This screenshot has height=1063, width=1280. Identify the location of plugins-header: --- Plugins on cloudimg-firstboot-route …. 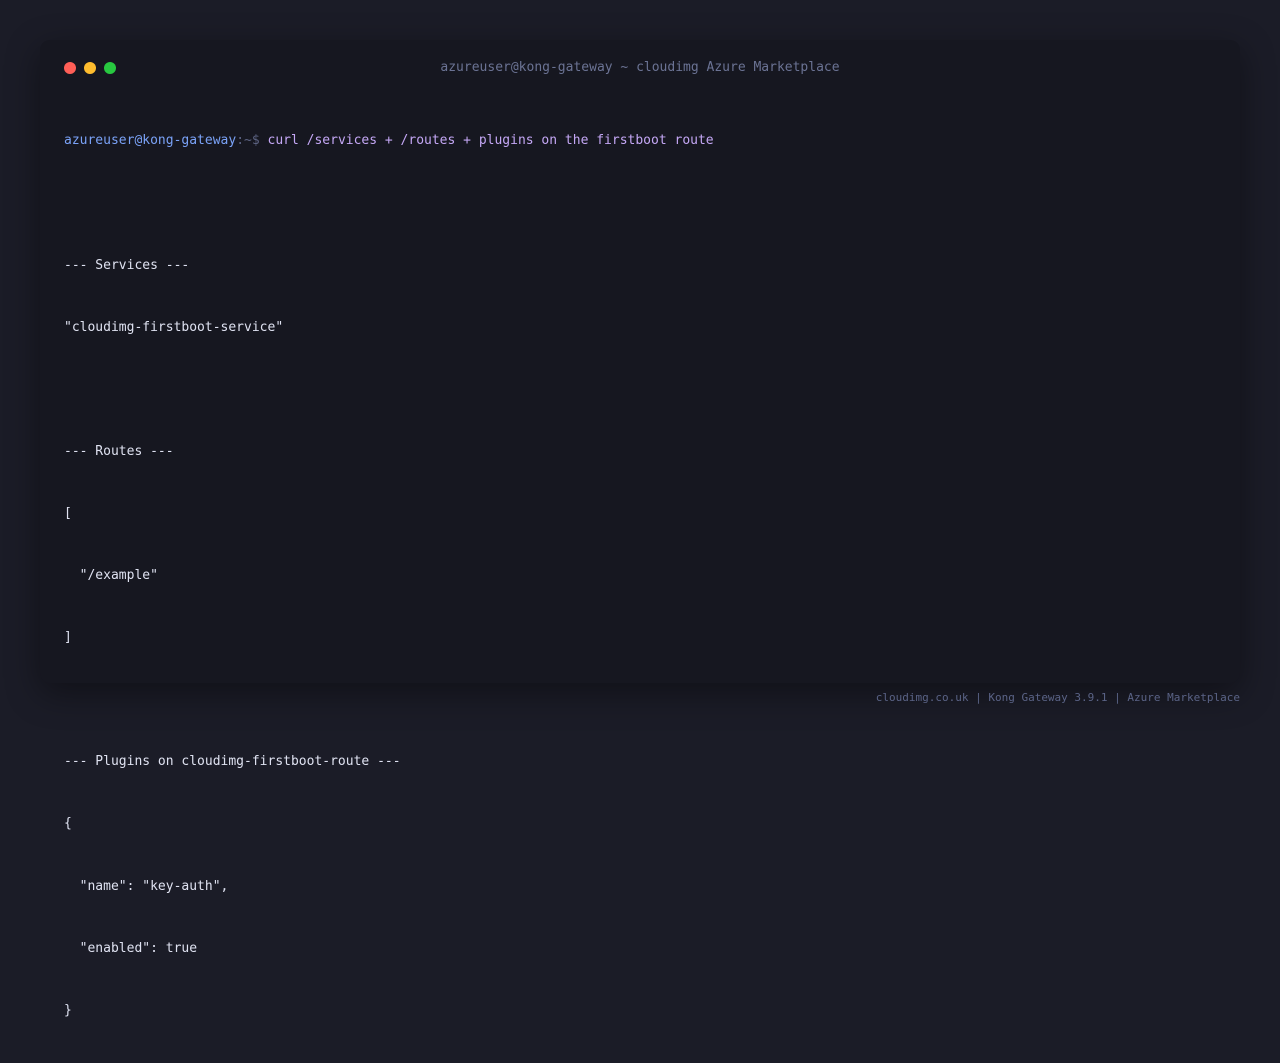
(232, 762).